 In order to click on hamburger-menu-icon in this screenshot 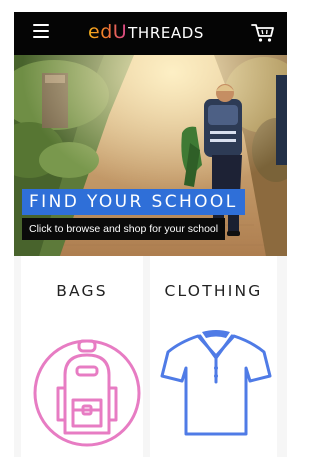, I will do `click(41, 31)`.